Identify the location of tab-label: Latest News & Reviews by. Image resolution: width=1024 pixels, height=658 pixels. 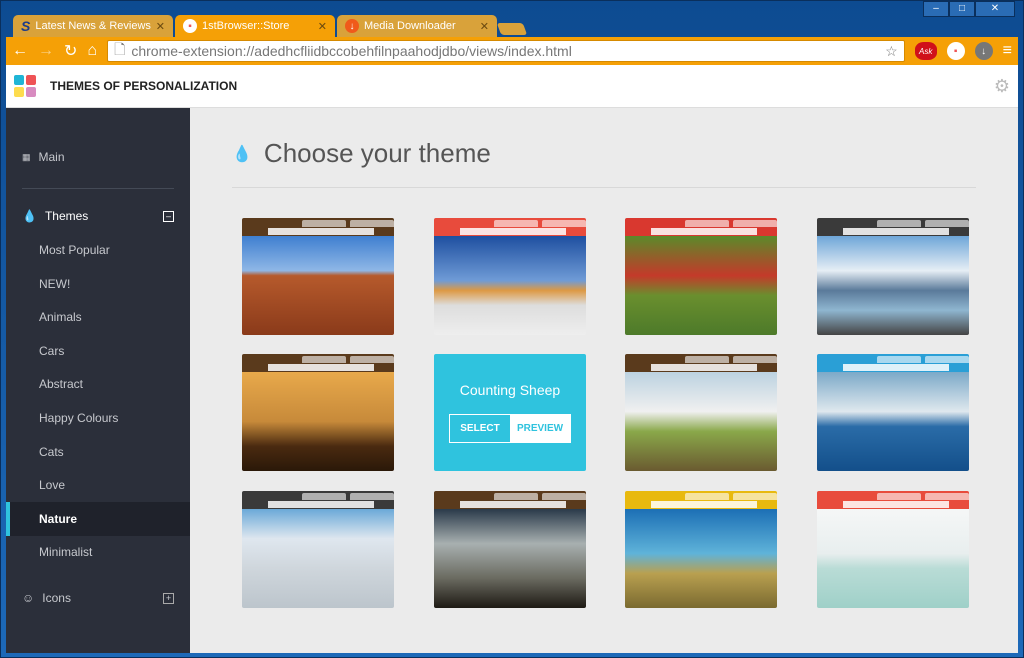
(93, 26).